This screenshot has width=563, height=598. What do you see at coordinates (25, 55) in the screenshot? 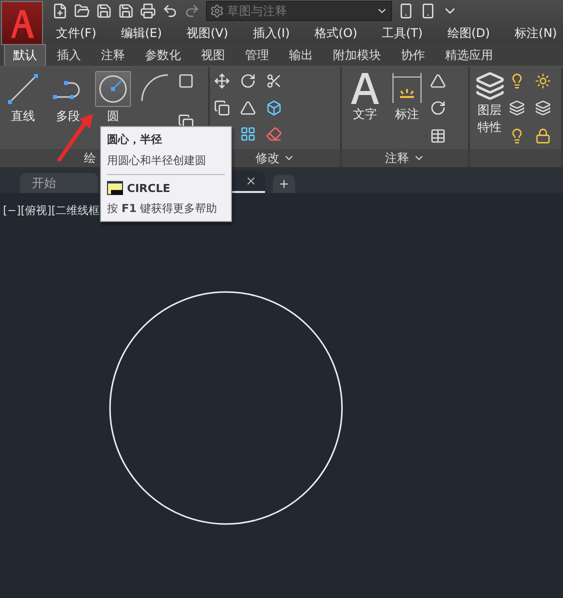
I see `ribbon-tab: 默认` at bounding box center [25, 55].